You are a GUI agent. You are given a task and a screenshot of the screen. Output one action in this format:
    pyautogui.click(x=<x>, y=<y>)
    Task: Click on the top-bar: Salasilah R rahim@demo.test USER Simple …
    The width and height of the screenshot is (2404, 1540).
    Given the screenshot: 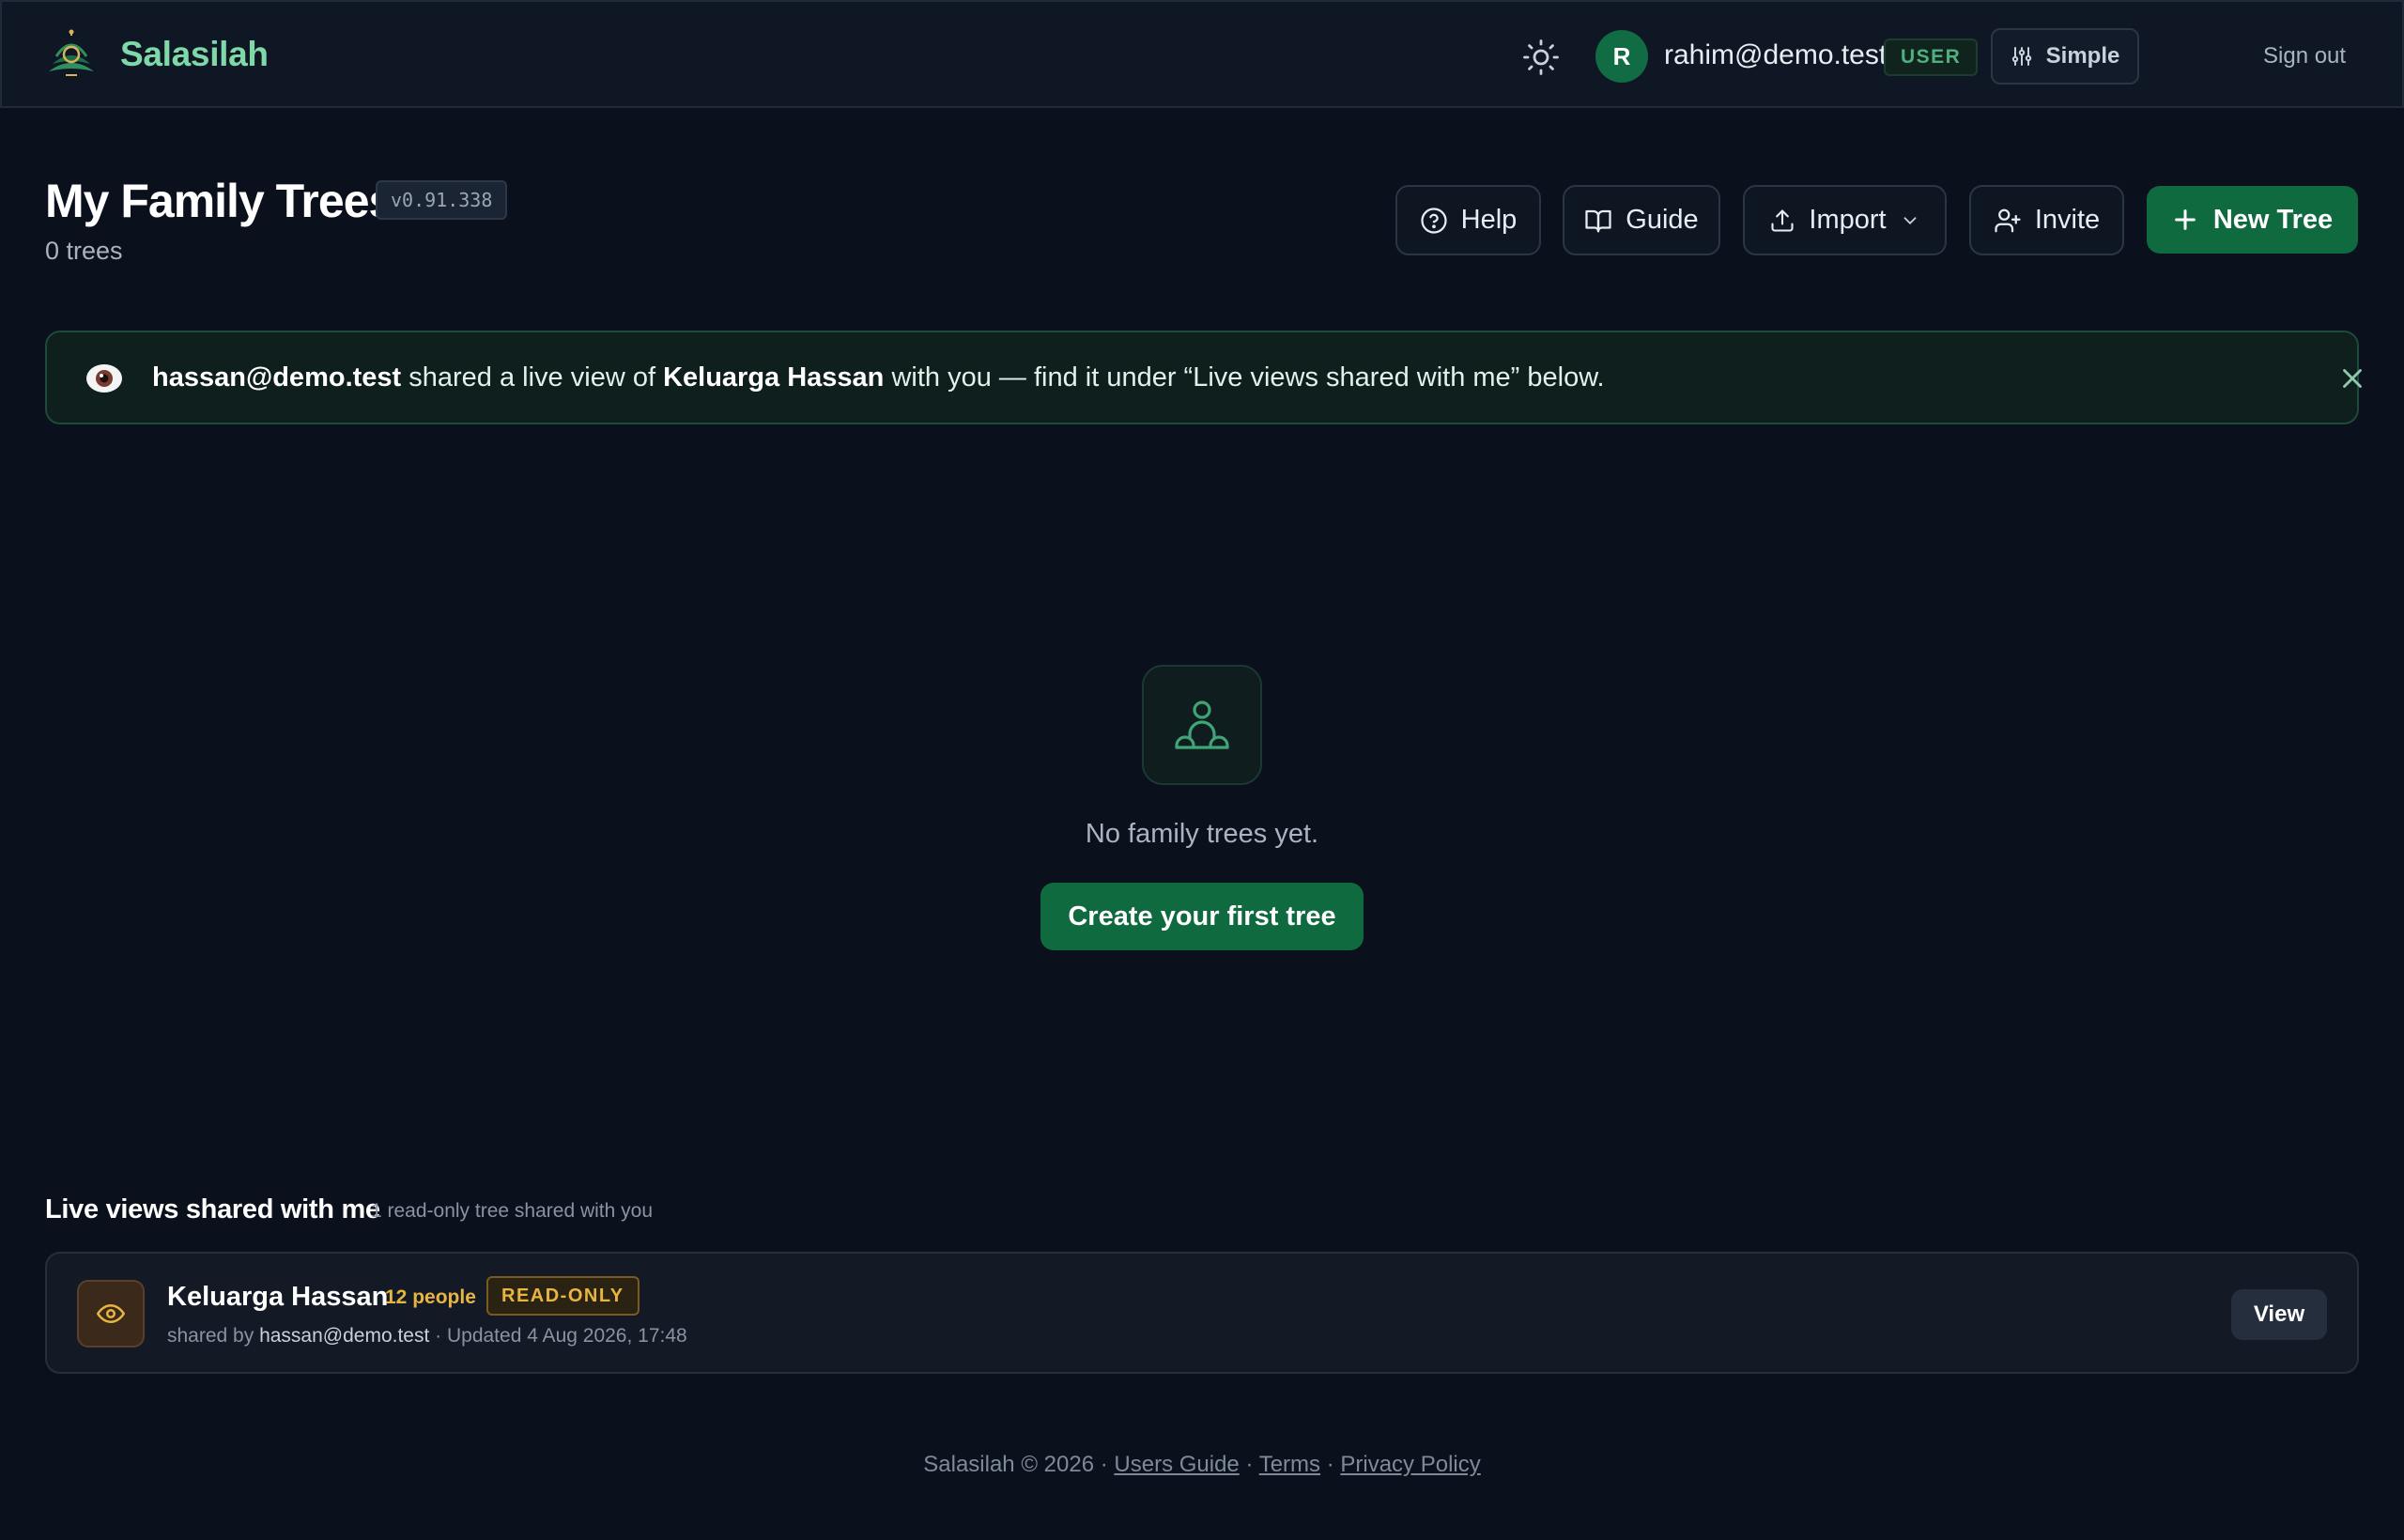 What is the action you would take?
    pyautogui.click(x=1202, y=54)
    